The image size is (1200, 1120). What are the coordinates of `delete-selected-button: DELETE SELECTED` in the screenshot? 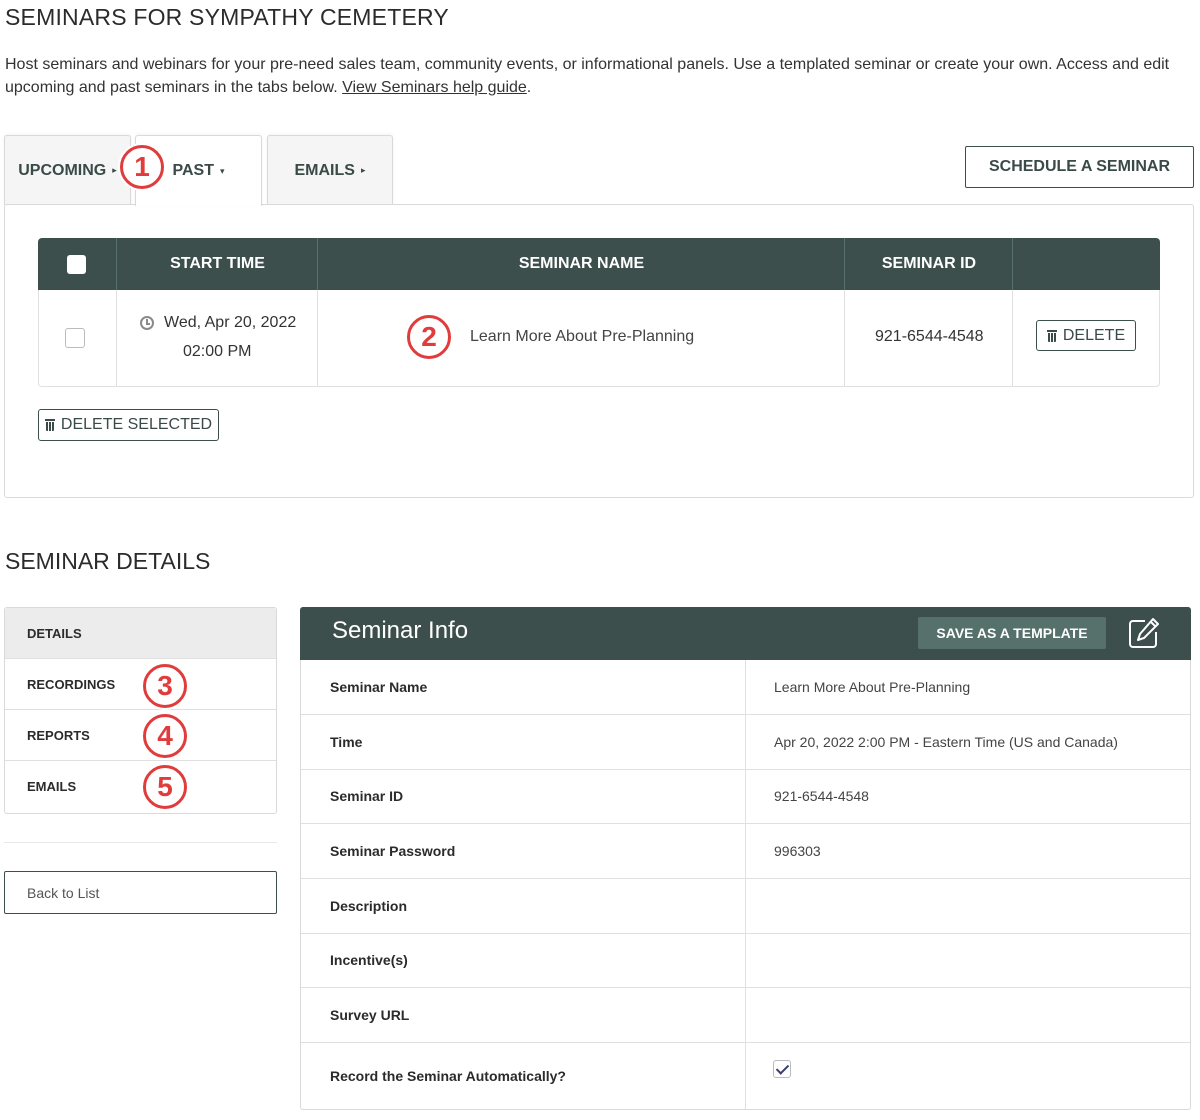 It's located at (128, 425).